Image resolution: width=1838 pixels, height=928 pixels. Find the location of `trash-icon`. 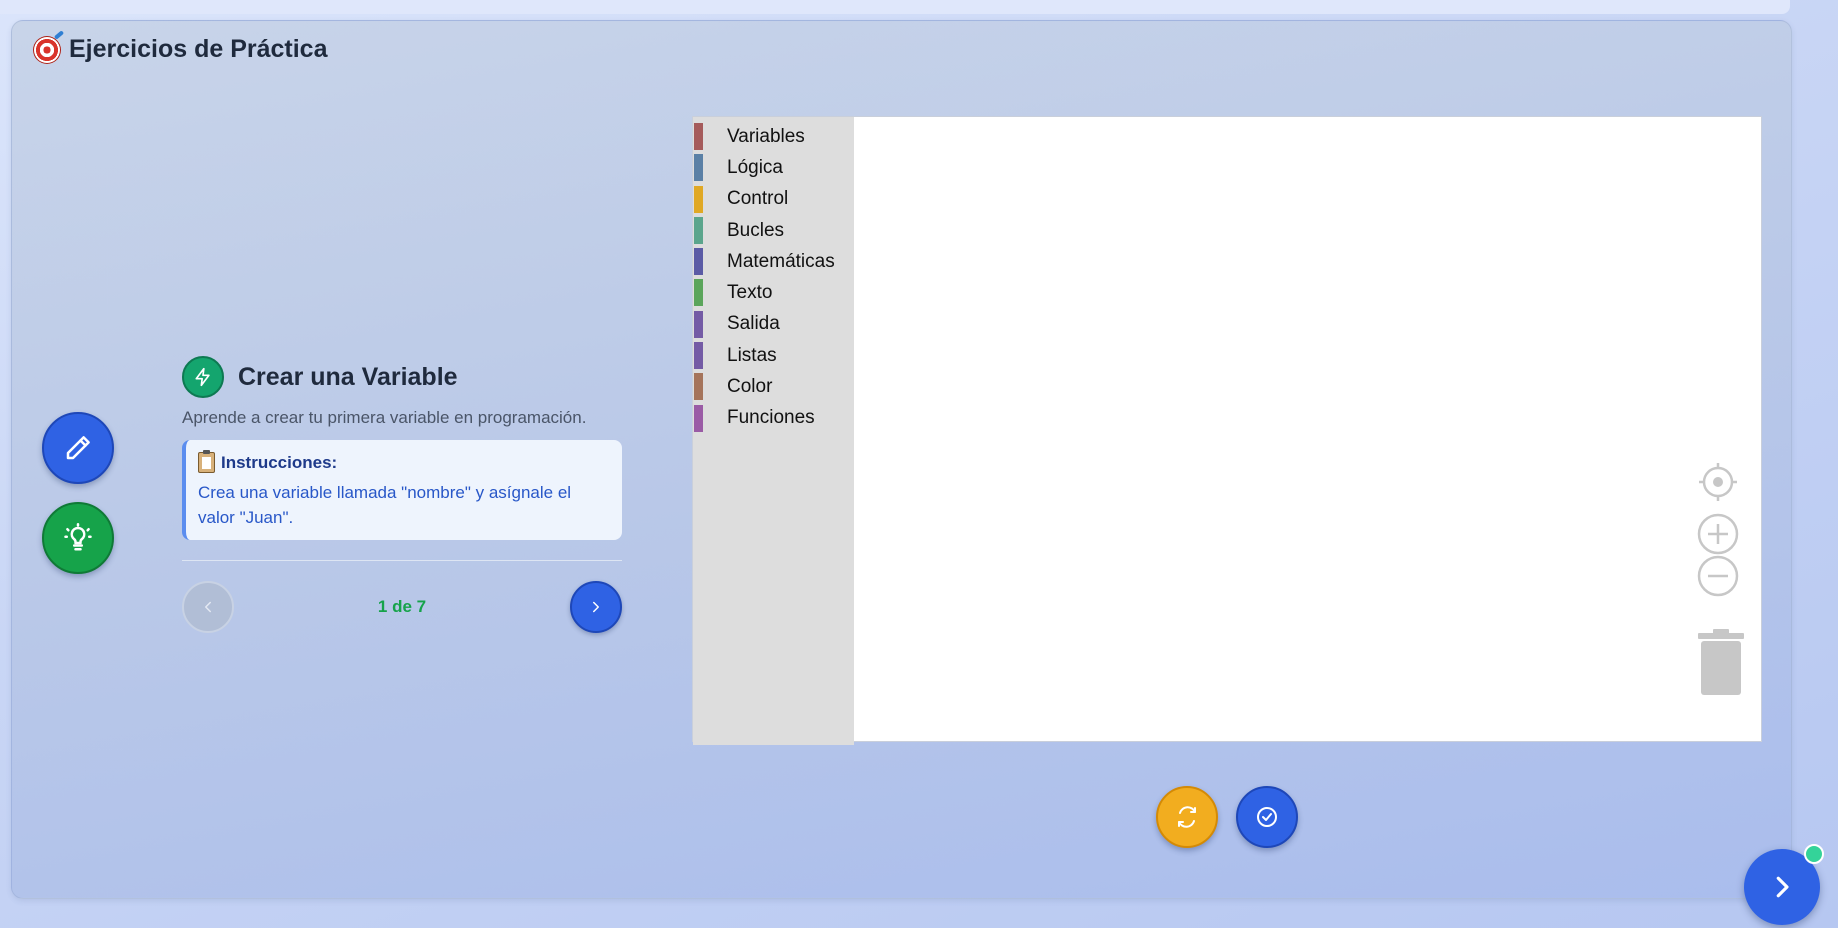

trash-icon is located at coordinates (1721, 662).